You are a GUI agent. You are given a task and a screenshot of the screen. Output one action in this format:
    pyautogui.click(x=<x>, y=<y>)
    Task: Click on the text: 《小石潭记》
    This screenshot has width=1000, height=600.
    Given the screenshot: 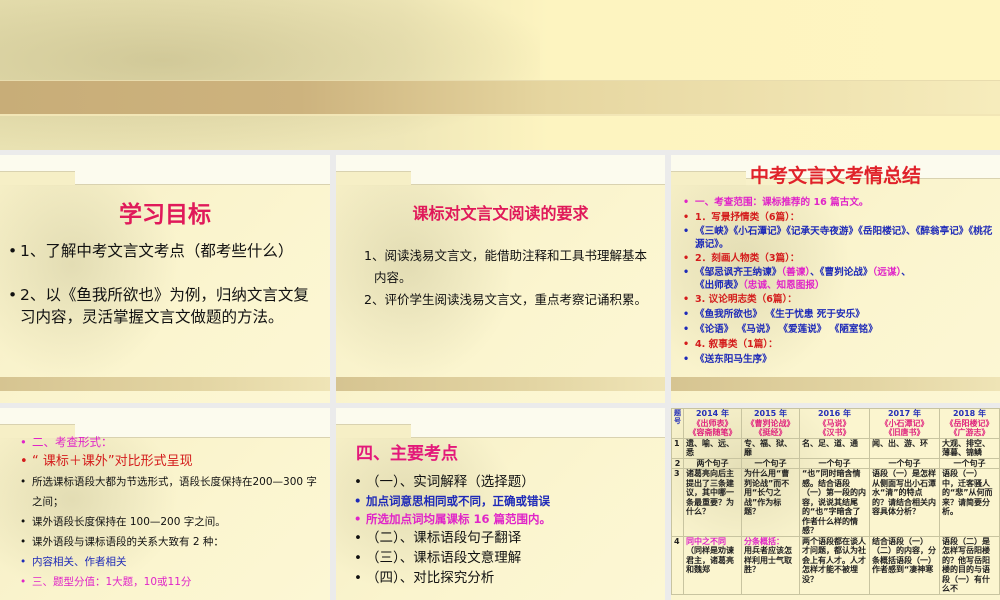 What is the action you would take?
    pyautogui.click(x=904, y=423)
    